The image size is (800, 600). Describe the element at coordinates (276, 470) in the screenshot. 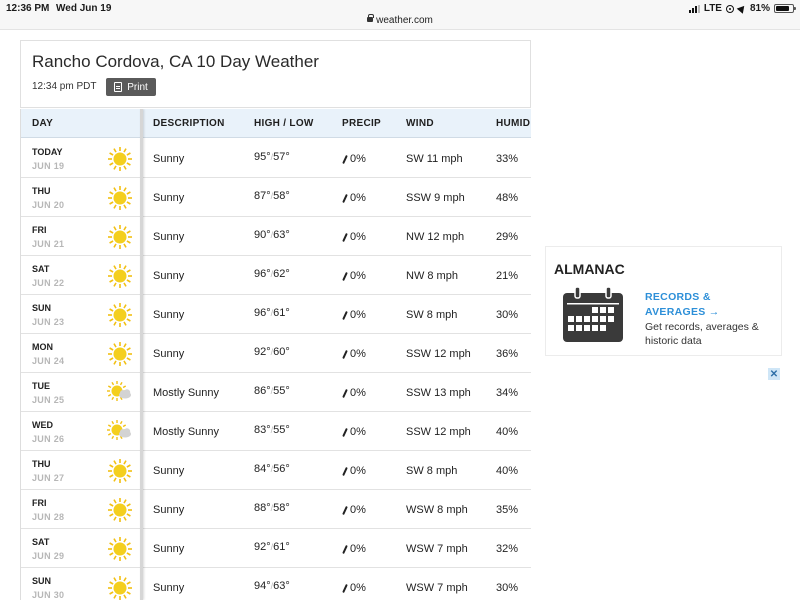

I see `table-row: THU JUN 27 Sunny 84°/56° 0% SW 8 mph 40%` at that location.